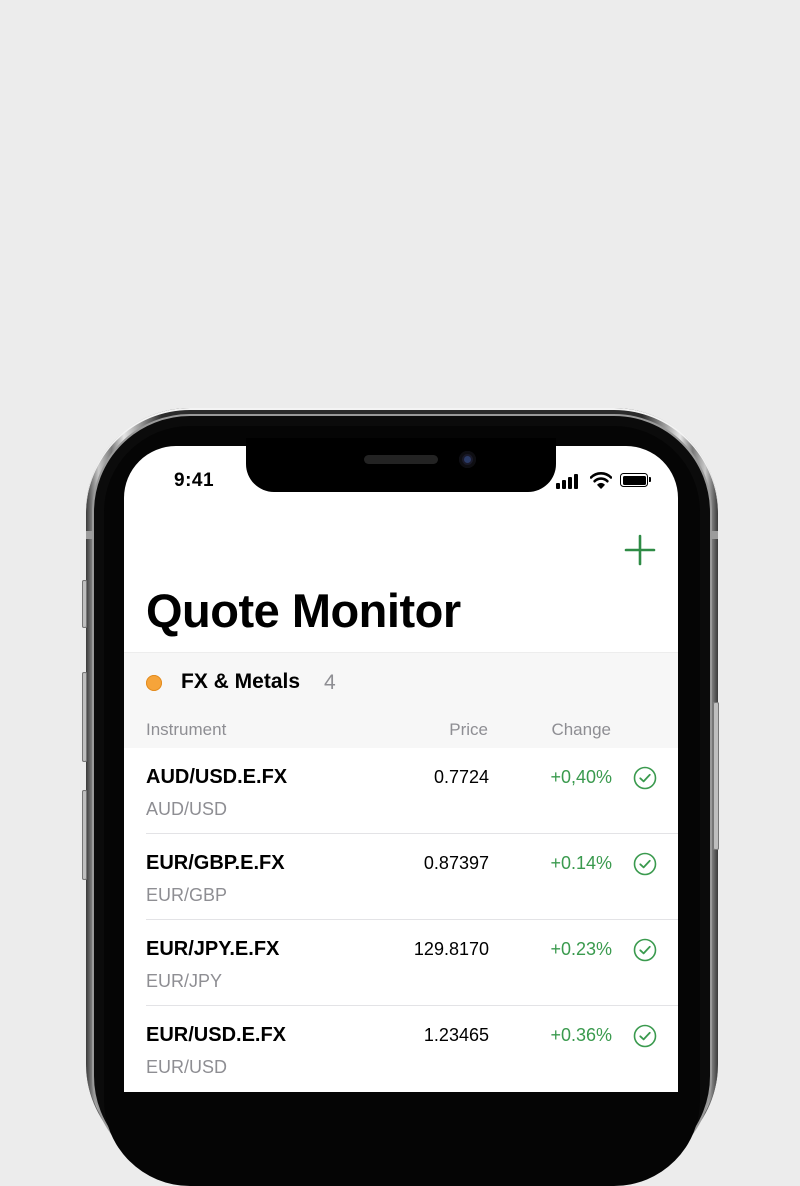 This screenshot has height=1186, width=800. I want to click on watchlist-color-dot-icon, so click(154, 683).